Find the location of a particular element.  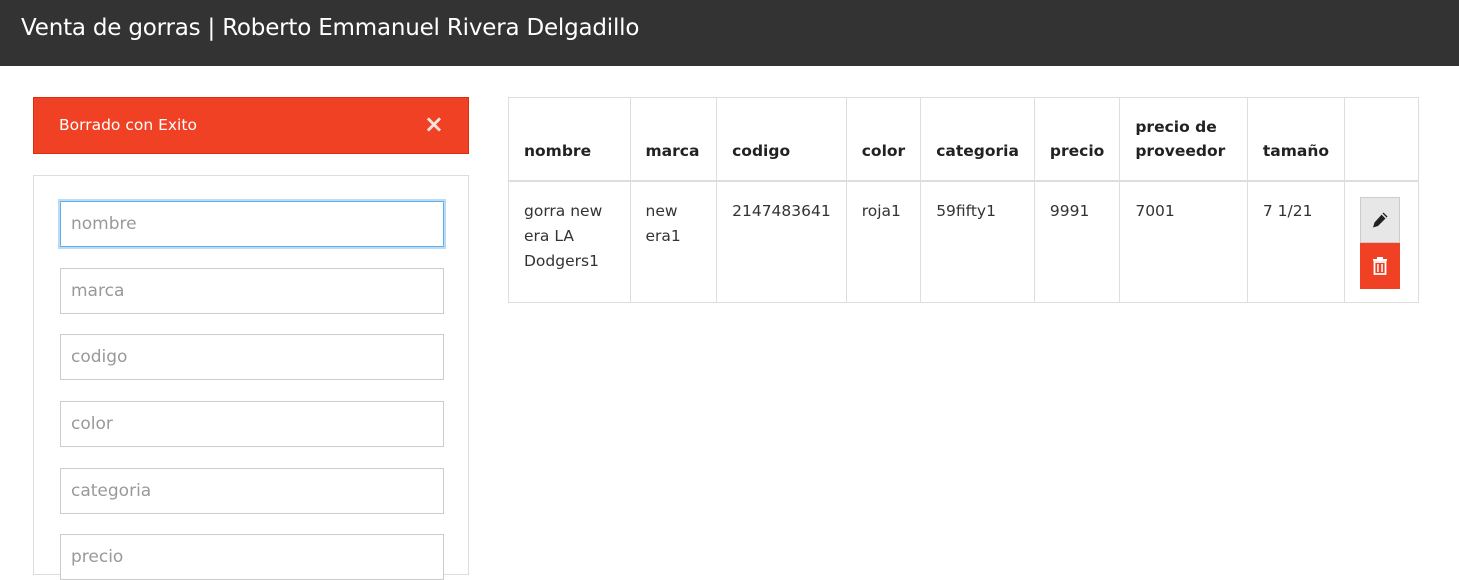

cell-categoria: 59fifty1 is located at coordinates (977, 241).